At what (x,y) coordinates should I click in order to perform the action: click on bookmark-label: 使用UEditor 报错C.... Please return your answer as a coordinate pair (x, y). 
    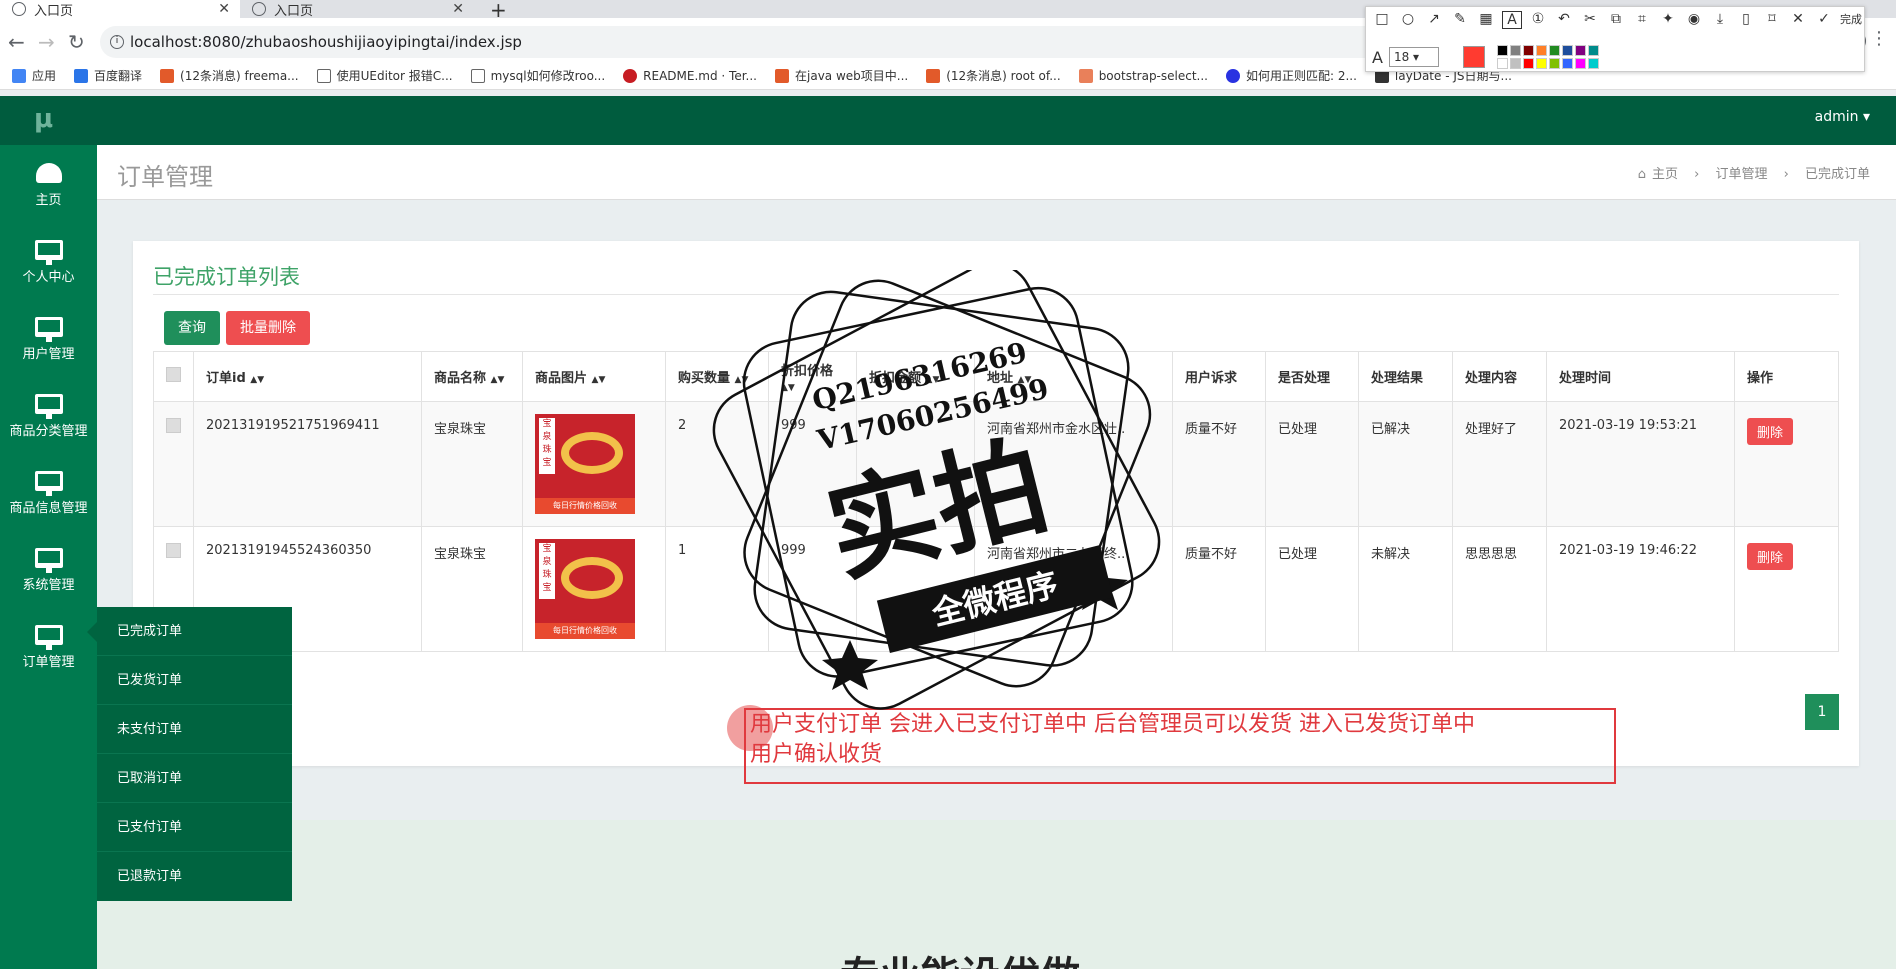
    Looking at the image, I should click on (394, 76).